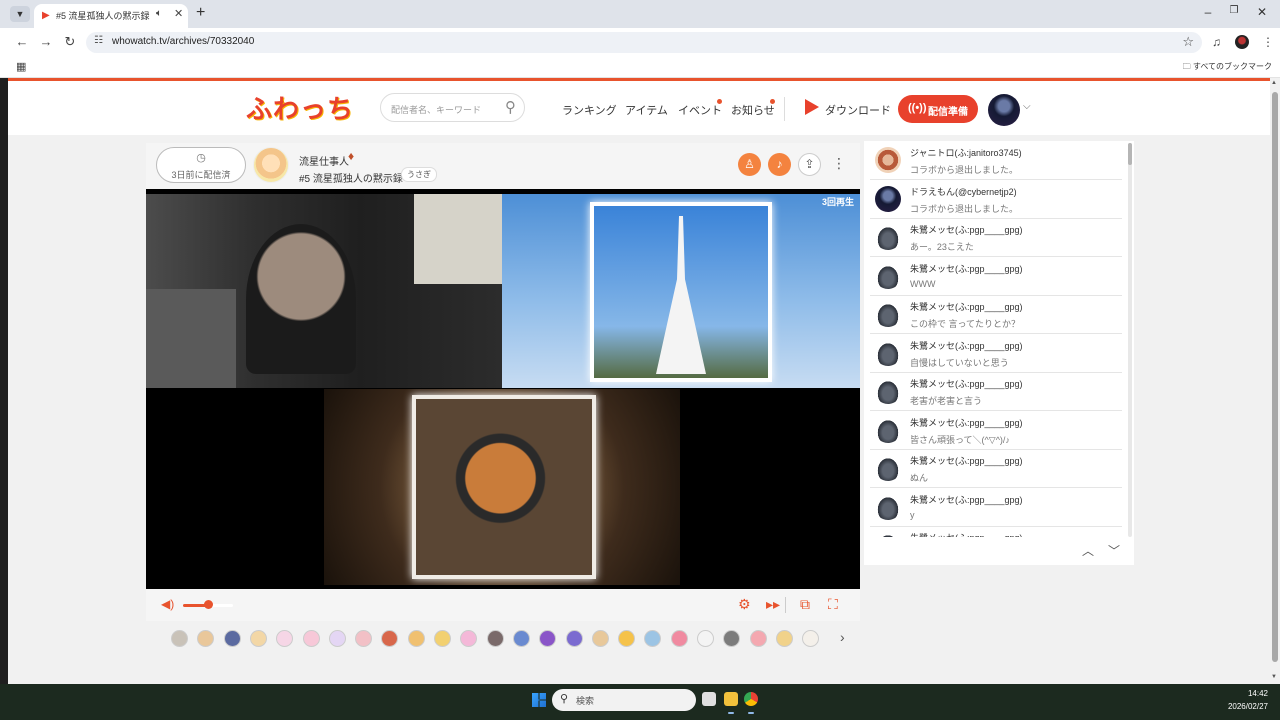 This screenshot has height=720, width=1280. Describe the element at coordinates (744, 604) in the screenshot. I see `settings-gear-icon: ⚙` at that location.